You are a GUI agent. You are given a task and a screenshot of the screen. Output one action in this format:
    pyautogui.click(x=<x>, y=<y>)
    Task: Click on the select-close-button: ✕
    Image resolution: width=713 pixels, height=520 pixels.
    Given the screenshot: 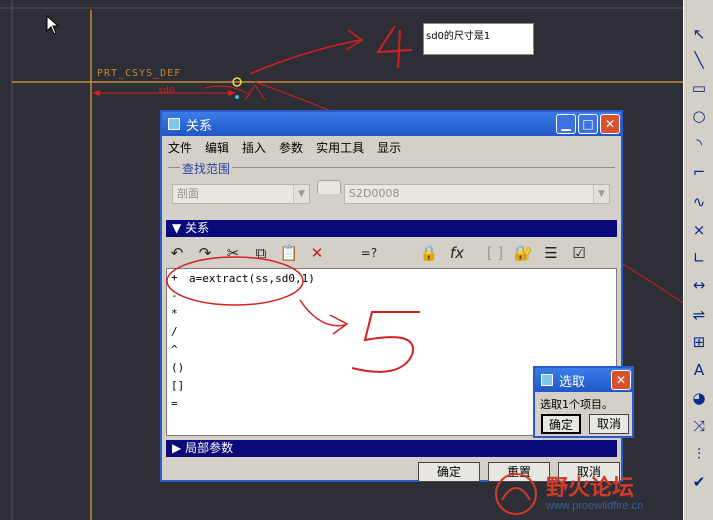 What is the action you would take?
    pyautogui.click(x=621, y=380)
    